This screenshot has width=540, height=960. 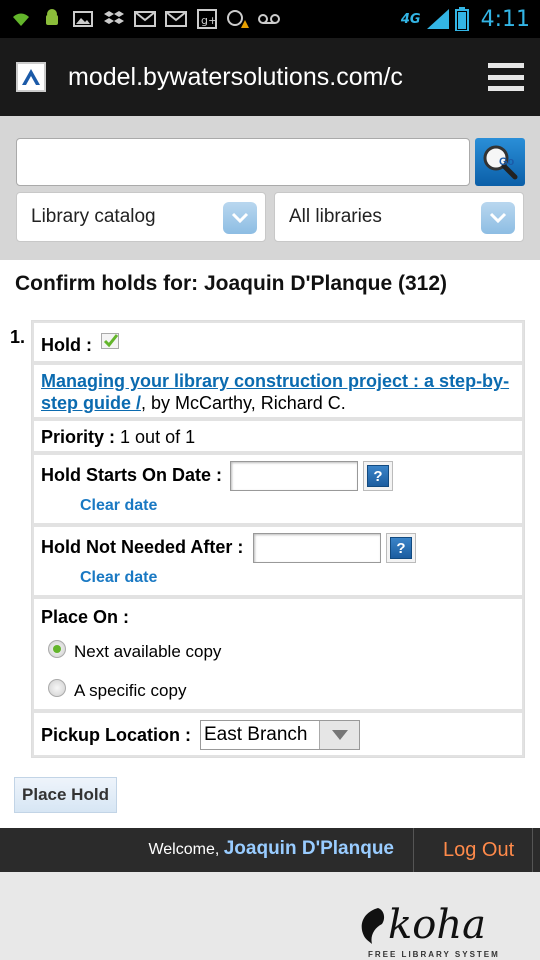 I want to click on catalog-select: Library catalog, so click(x=141, y=217).